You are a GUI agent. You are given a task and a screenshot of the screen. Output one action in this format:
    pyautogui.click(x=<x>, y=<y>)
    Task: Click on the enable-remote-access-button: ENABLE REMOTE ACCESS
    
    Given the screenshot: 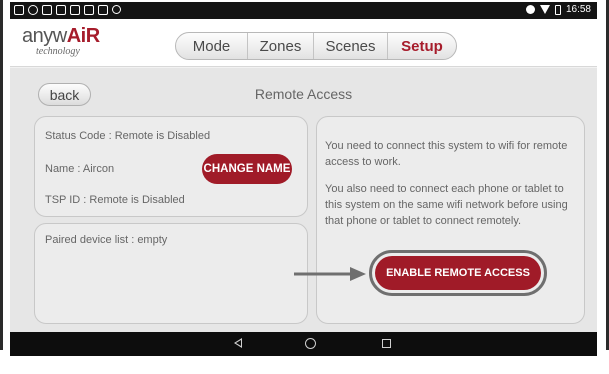 What is the action you would take?
    pyautogui.click(x=458, y=273)
    